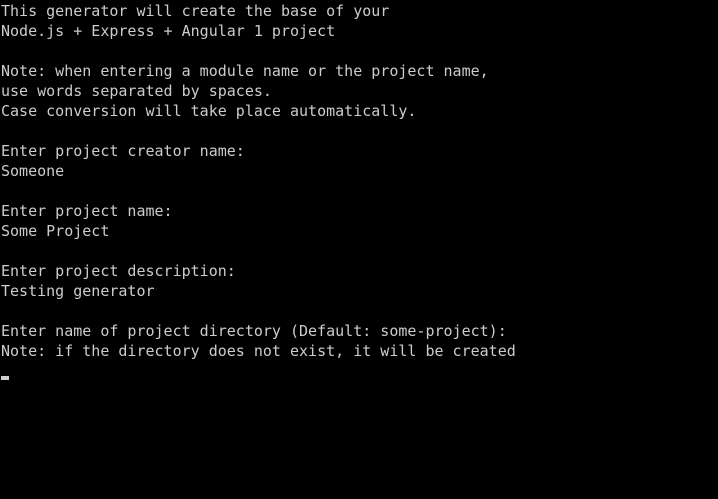 This screenshot has height=499, width=718. Describe the element at coordinates (118, 271) in the screenshot. I see `description-prompt: Enter project description:` at that location.